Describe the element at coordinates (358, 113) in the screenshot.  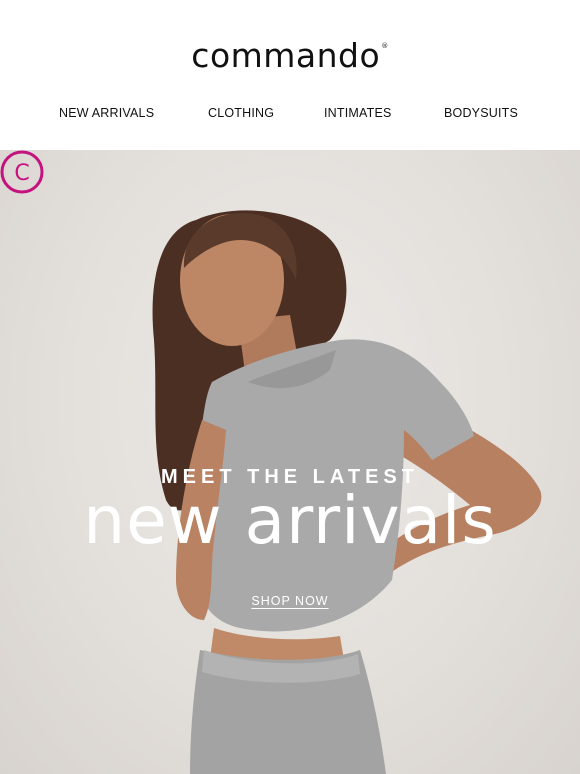
I see `nav-item-intimates: INTIMATES` at that location.